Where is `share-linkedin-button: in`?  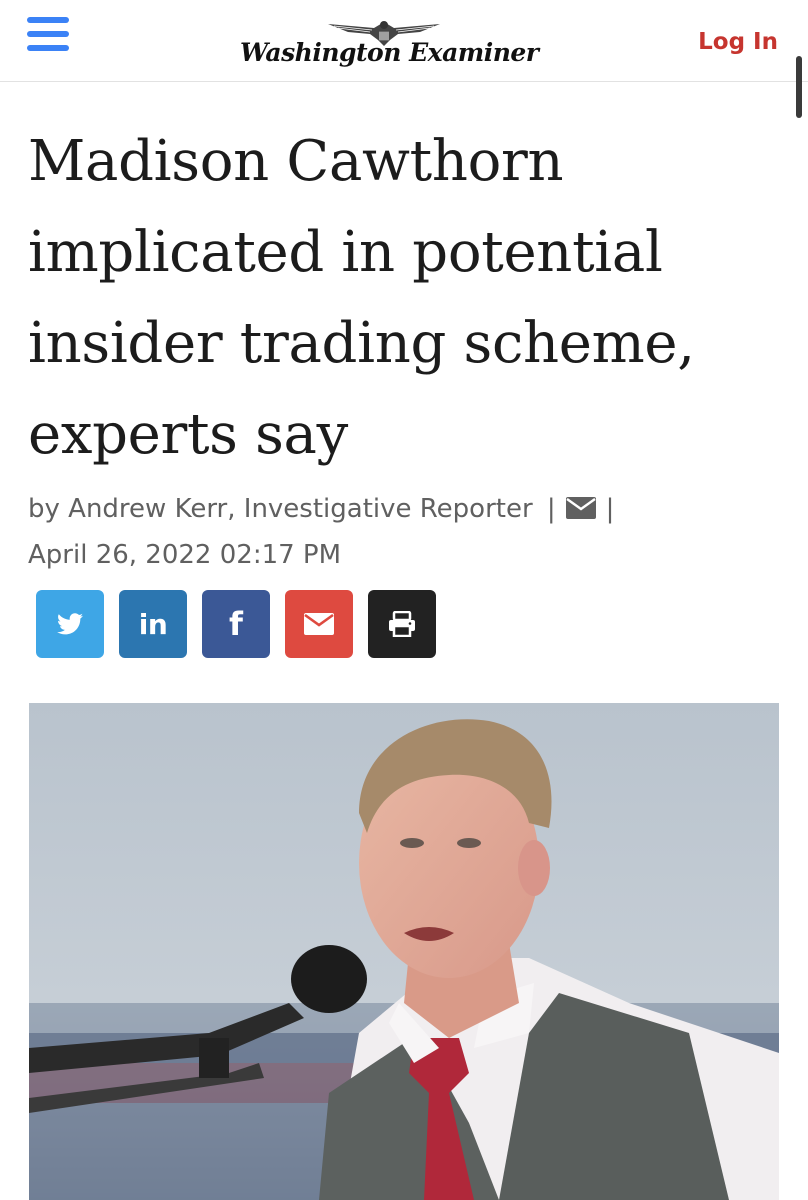
share-linkedin-button: in is located at coordinates (153, 624).